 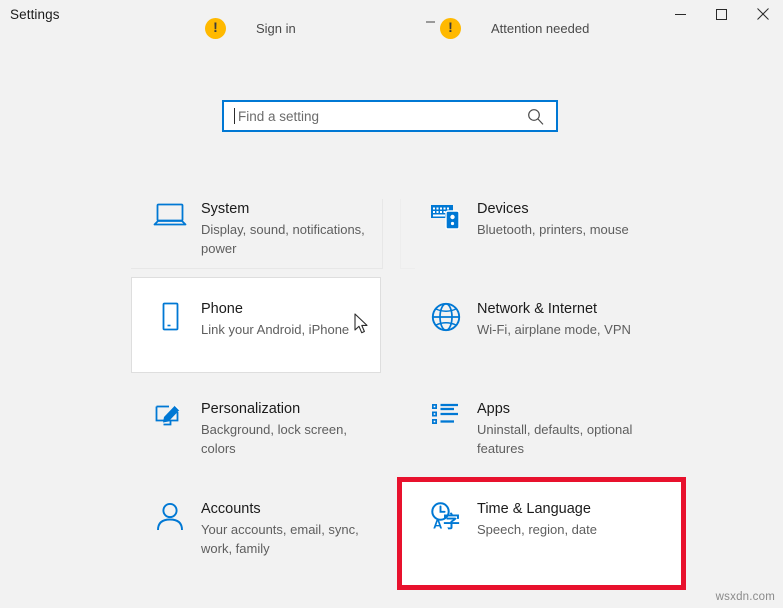 I want to click on tile-title: Network & Internet, so click(x=537, y=309).